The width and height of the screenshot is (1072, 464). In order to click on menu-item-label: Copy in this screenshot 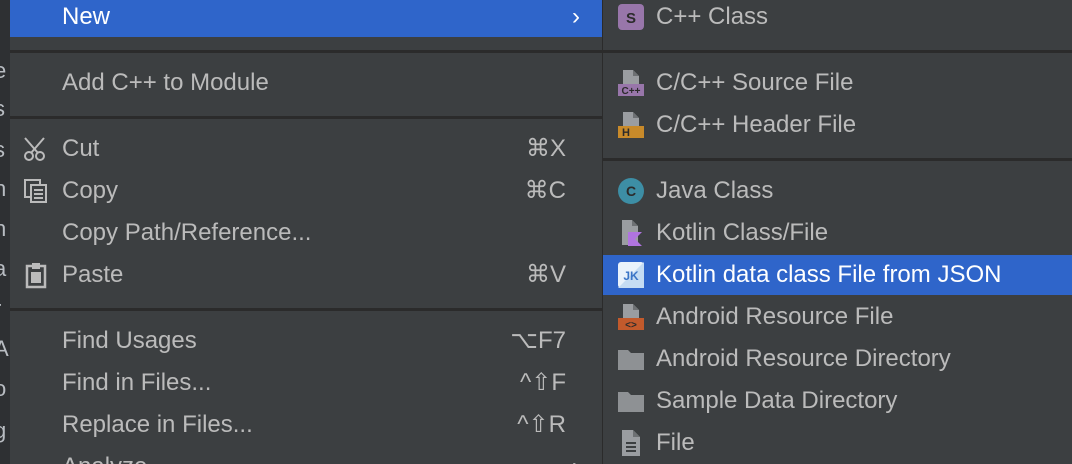, I will do `click(90, 190)`.